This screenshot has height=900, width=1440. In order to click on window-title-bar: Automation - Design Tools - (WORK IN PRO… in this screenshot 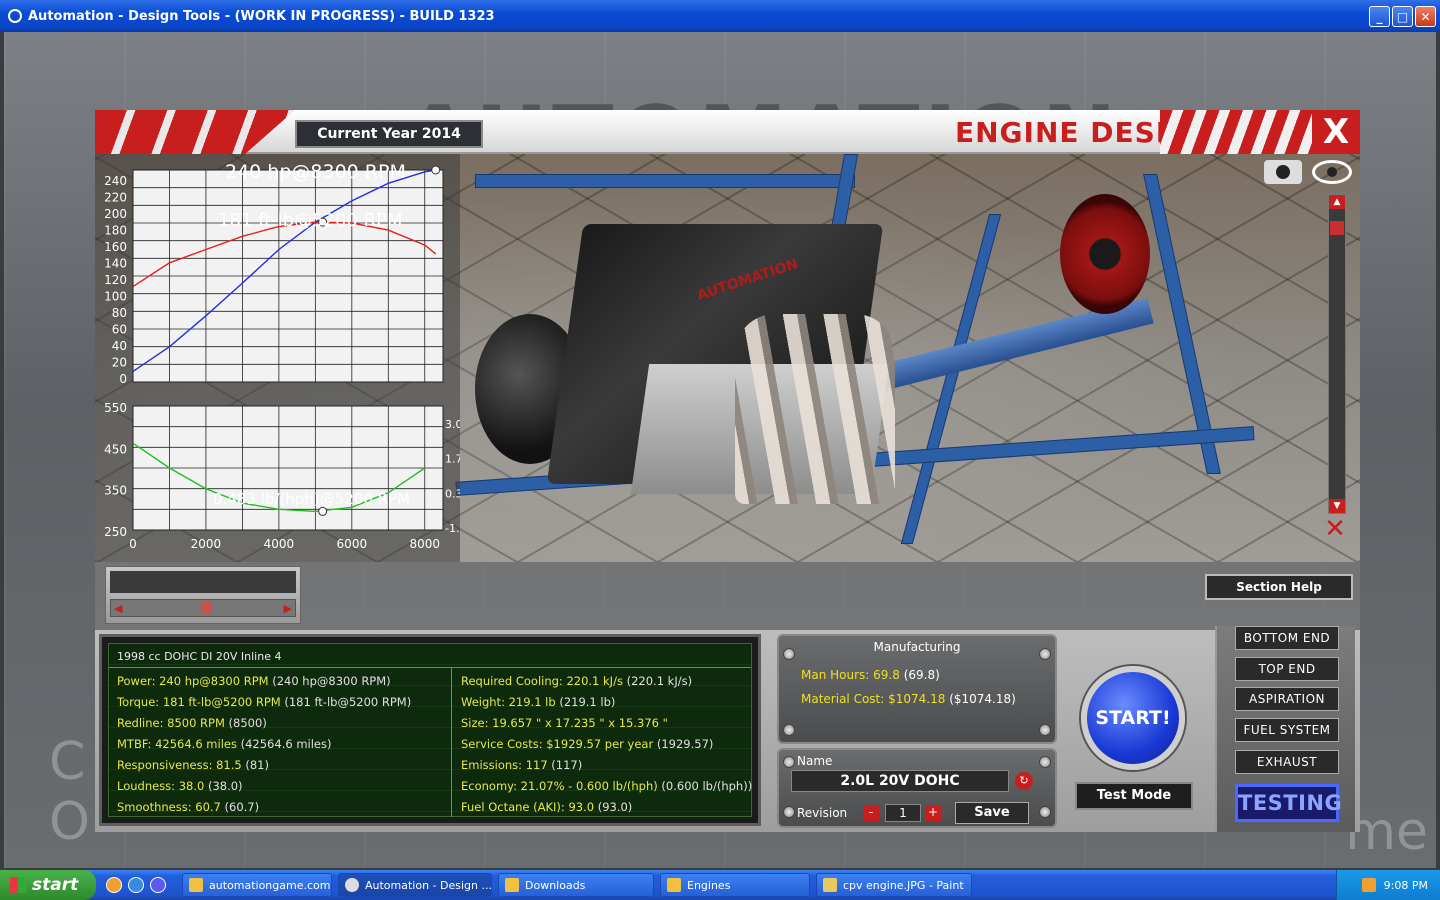, I will do `click(720, 16)`.